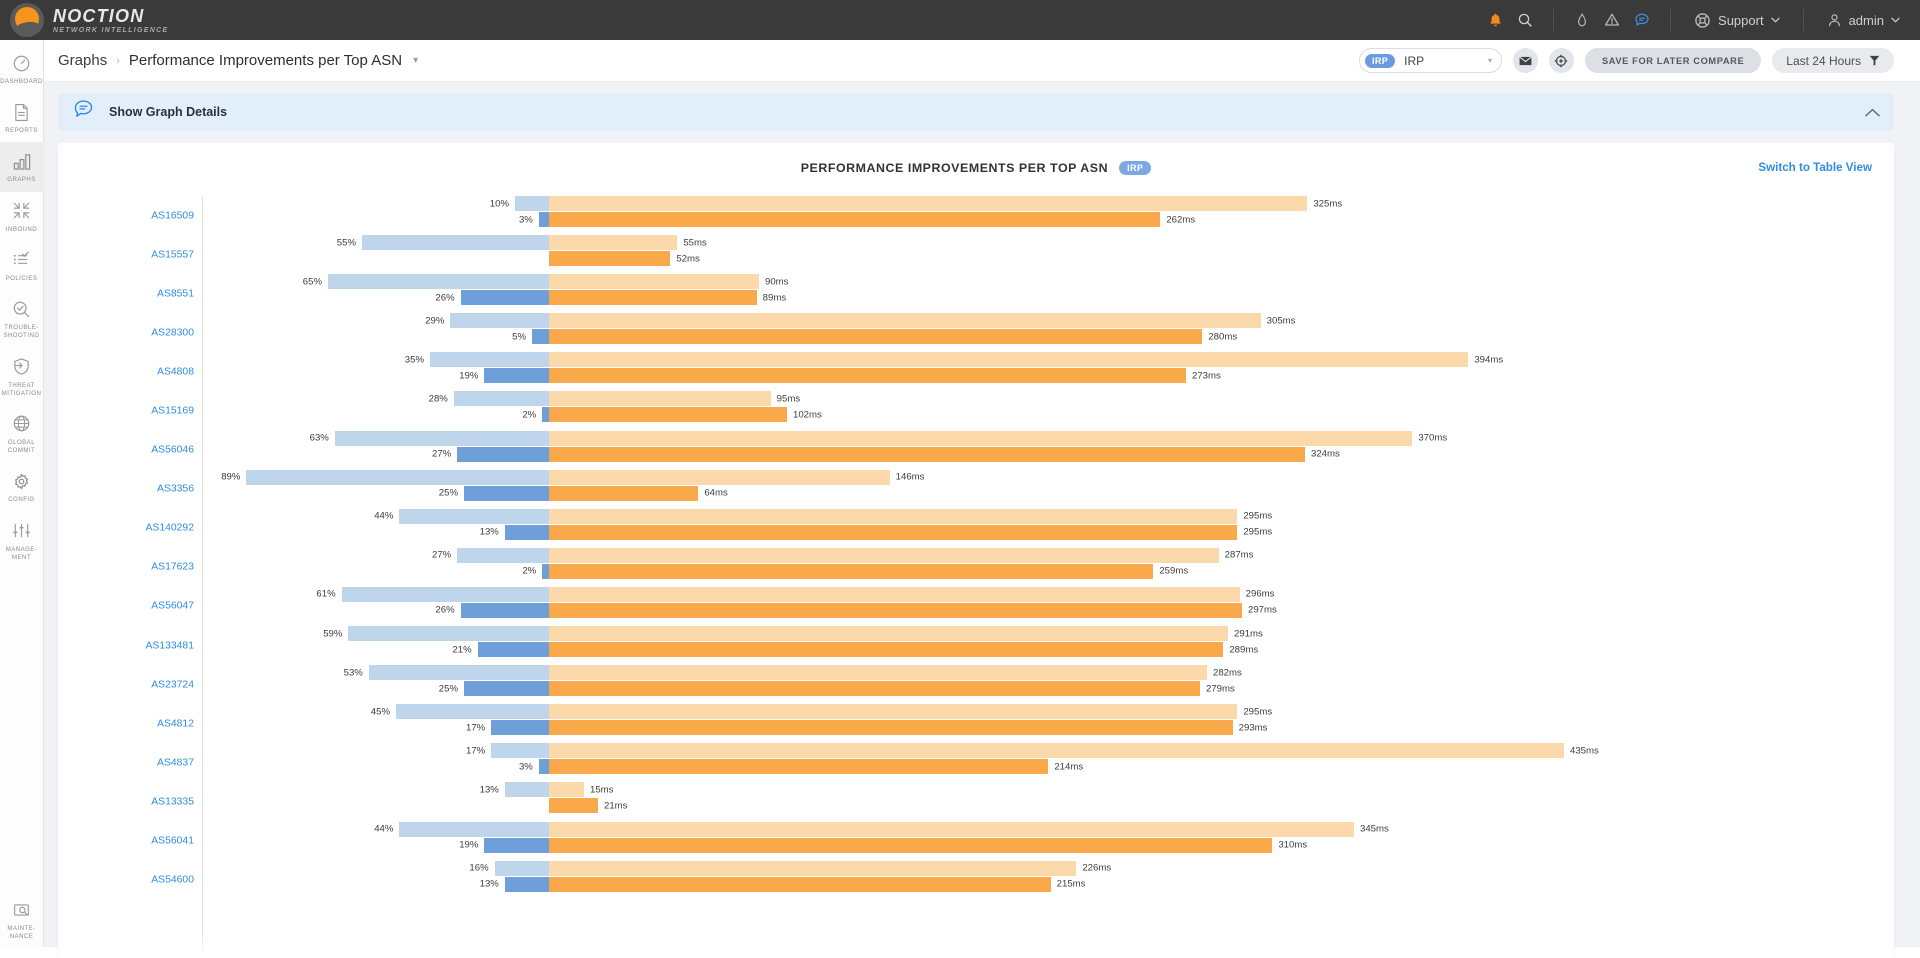 The image size is (1920, 958). I want to click on percent-bar: 28%, so click(501, 398).